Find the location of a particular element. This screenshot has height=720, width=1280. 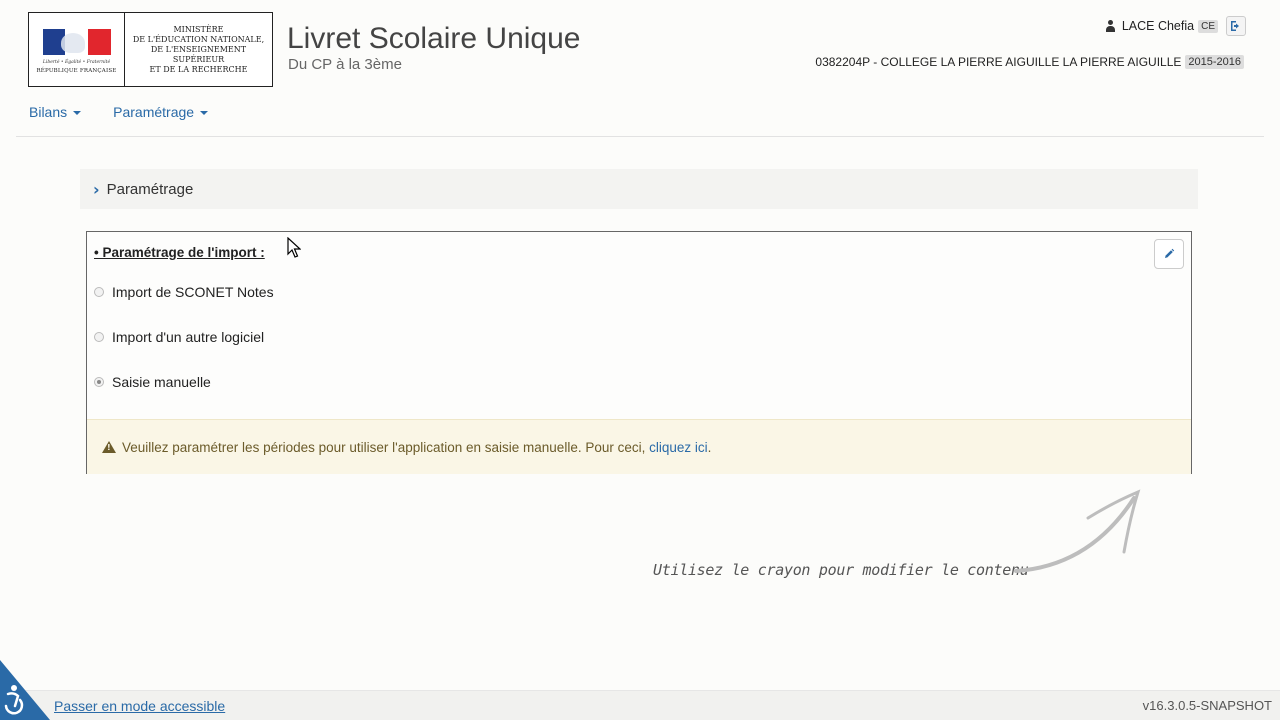

edit-button is located at coordinates (1169, 254).